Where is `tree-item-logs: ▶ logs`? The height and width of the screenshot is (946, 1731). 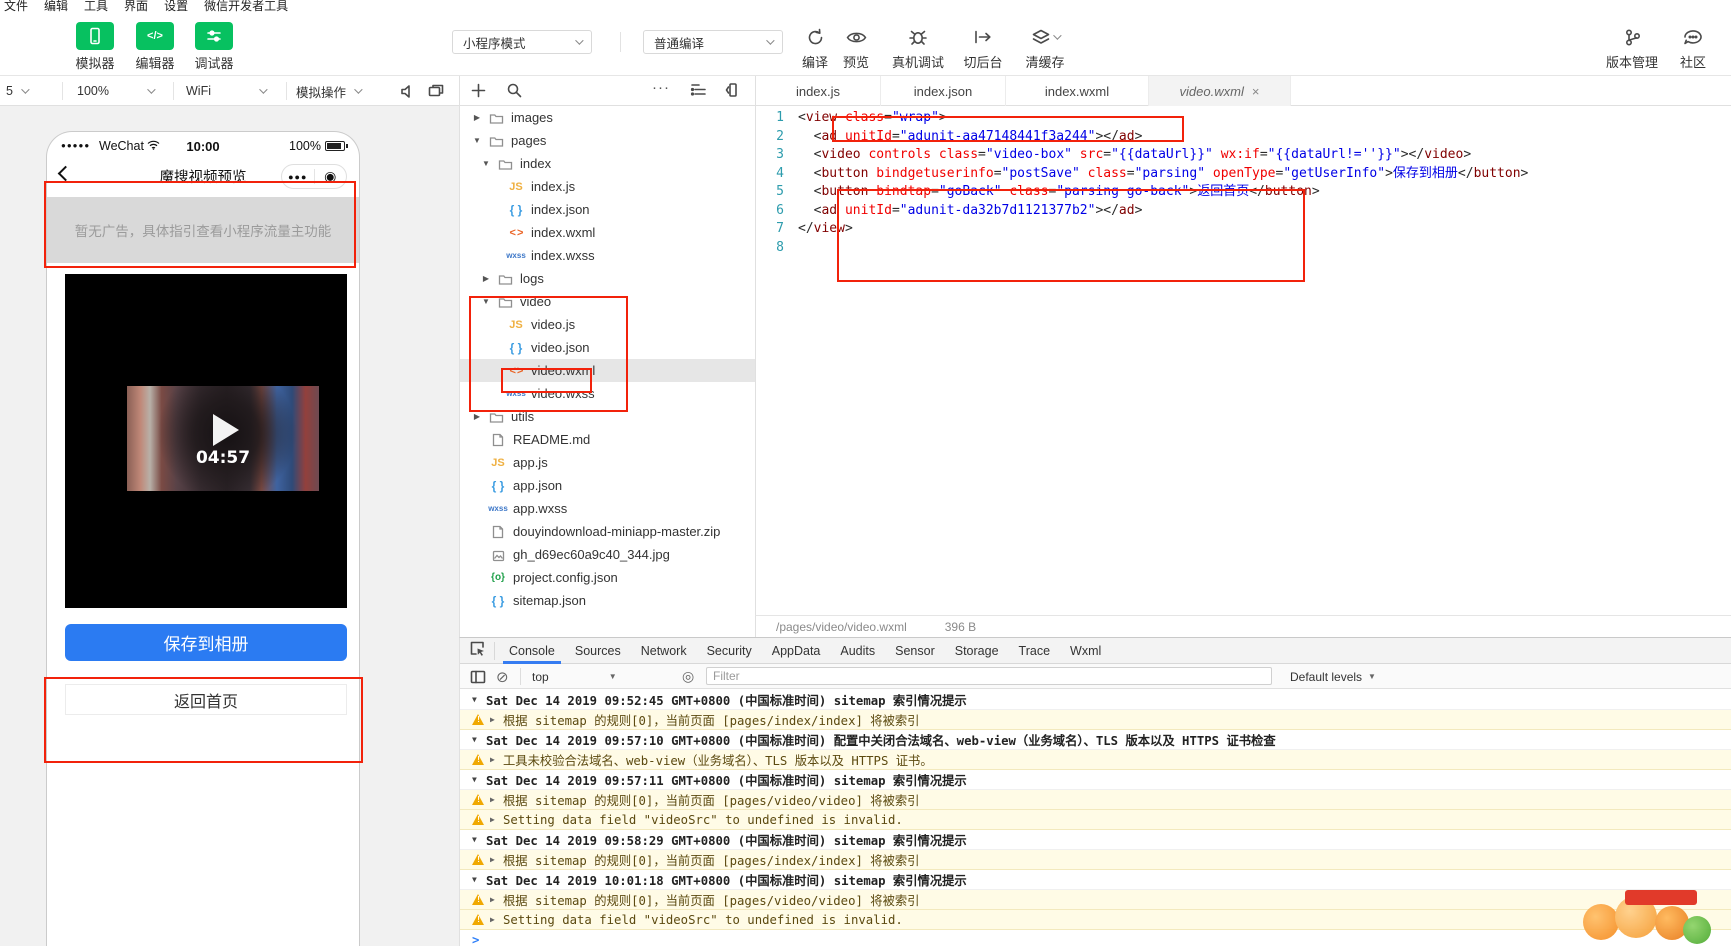 tree-item-logs: ▶ logs is located at coordinates (607, 278).